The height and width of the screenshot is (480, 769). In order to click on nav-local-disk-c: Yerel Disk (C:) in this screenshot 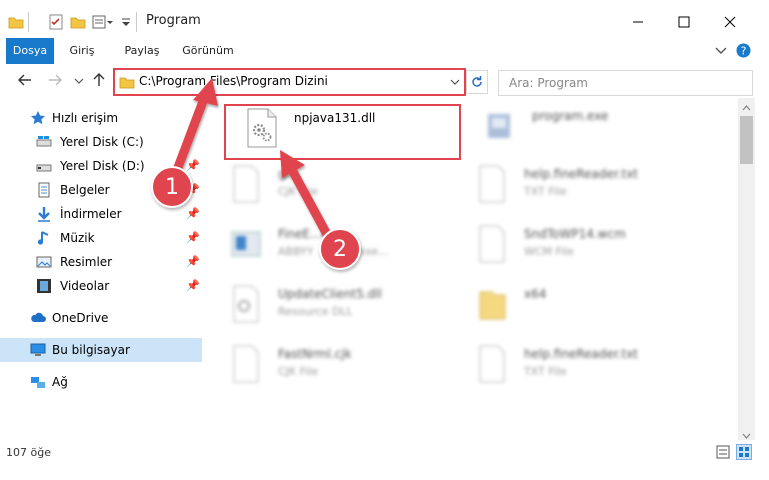, I will do `click(101, 142)`.